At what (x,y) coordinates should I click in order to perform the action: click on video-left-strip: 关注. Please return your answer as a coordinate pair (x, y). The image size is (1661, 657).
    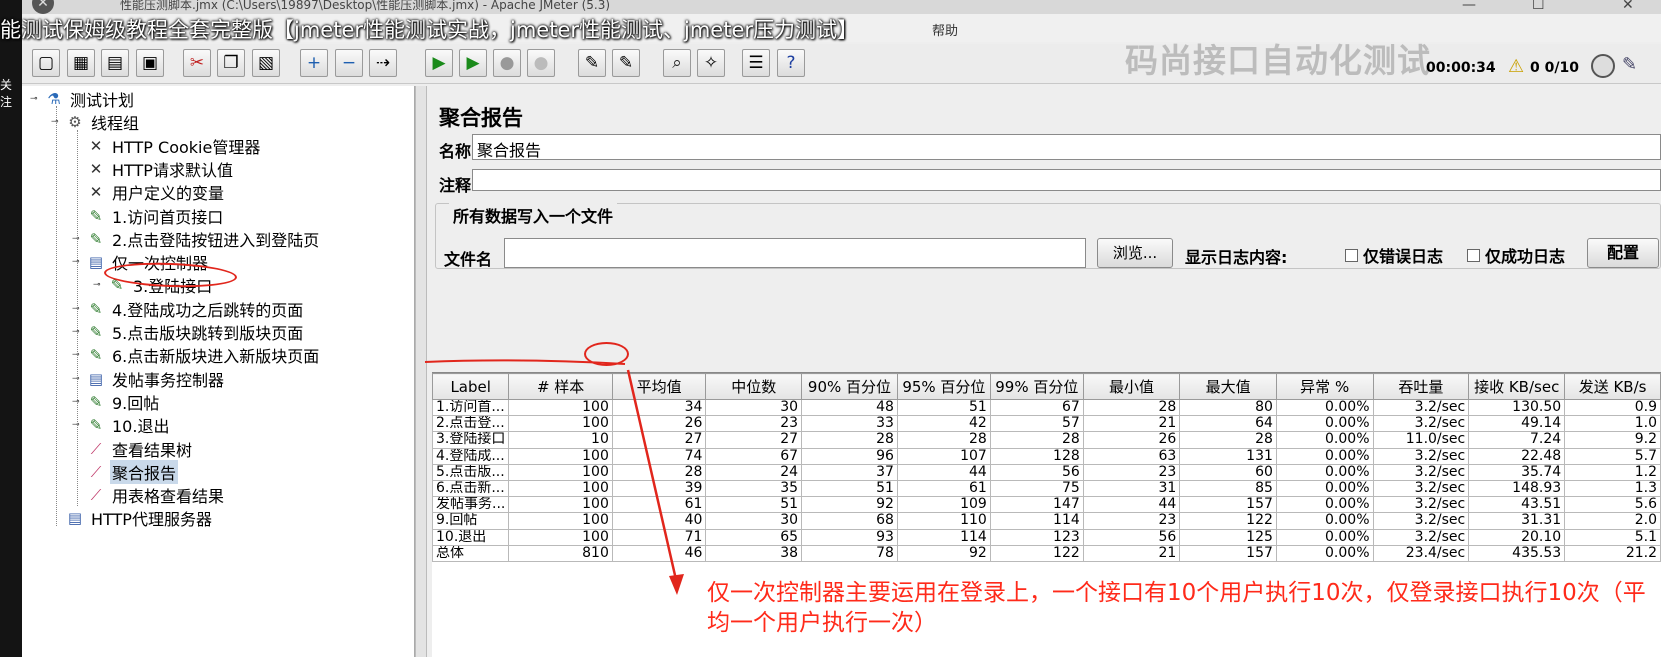
    Looking at the image, I should click on (11, 328).